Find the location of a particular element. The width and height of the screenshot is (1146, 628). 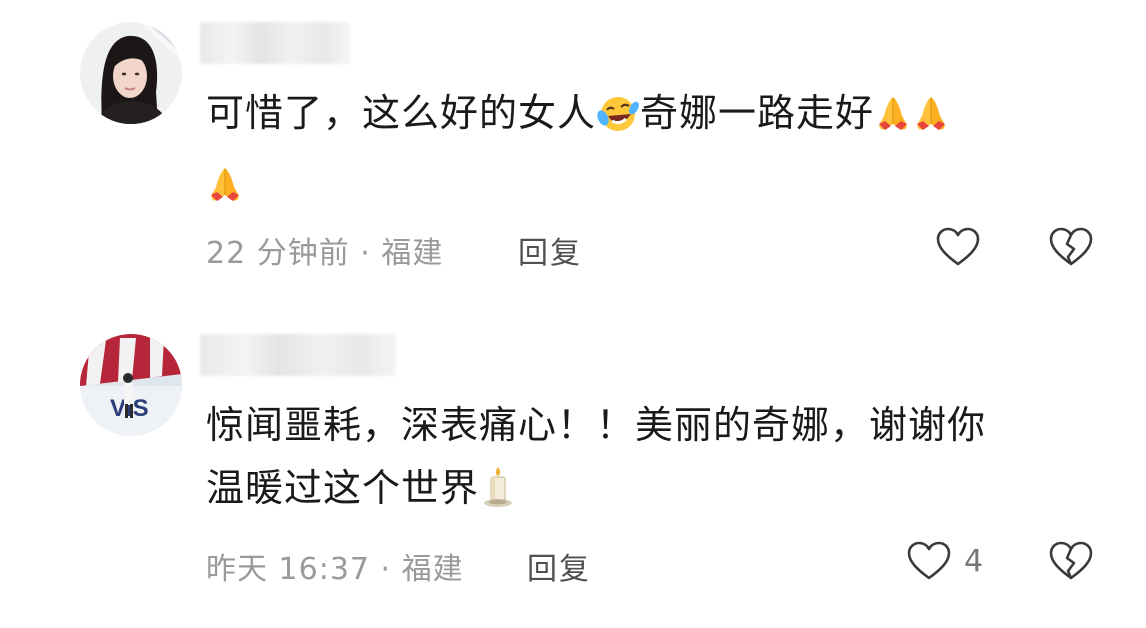

candle-emoji-icon is located at coordinates (498, 496).